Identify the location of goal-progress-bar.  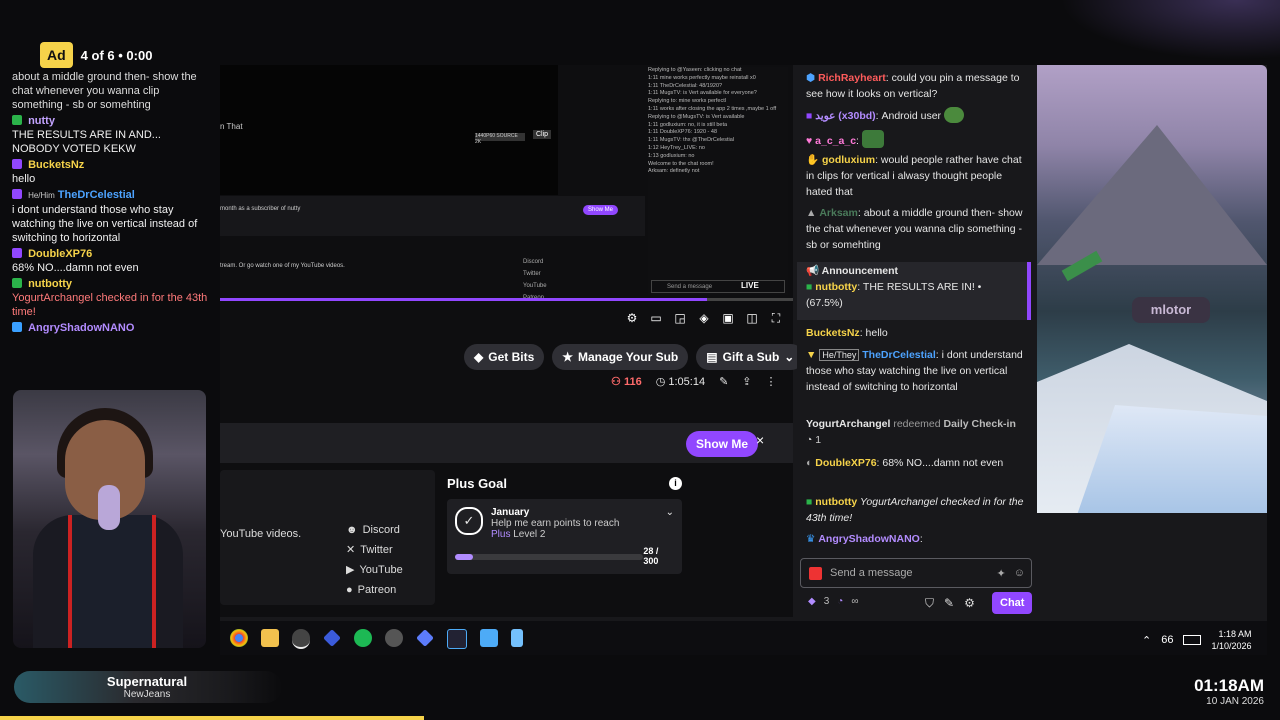
(549, 557).